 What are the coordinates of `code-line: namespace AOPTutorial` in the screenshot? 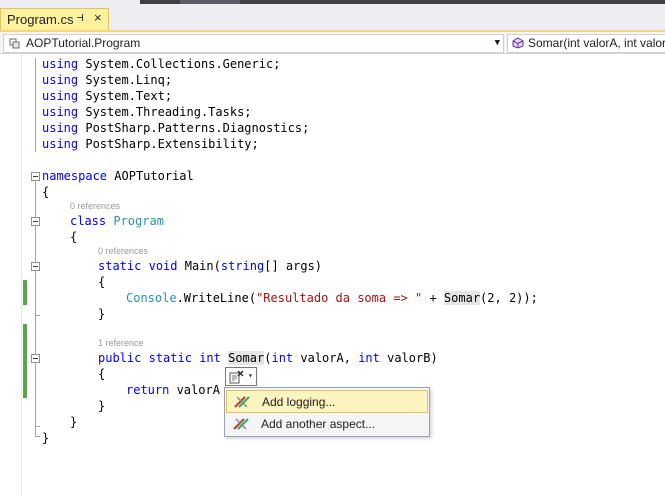 It's located at (118, 176).